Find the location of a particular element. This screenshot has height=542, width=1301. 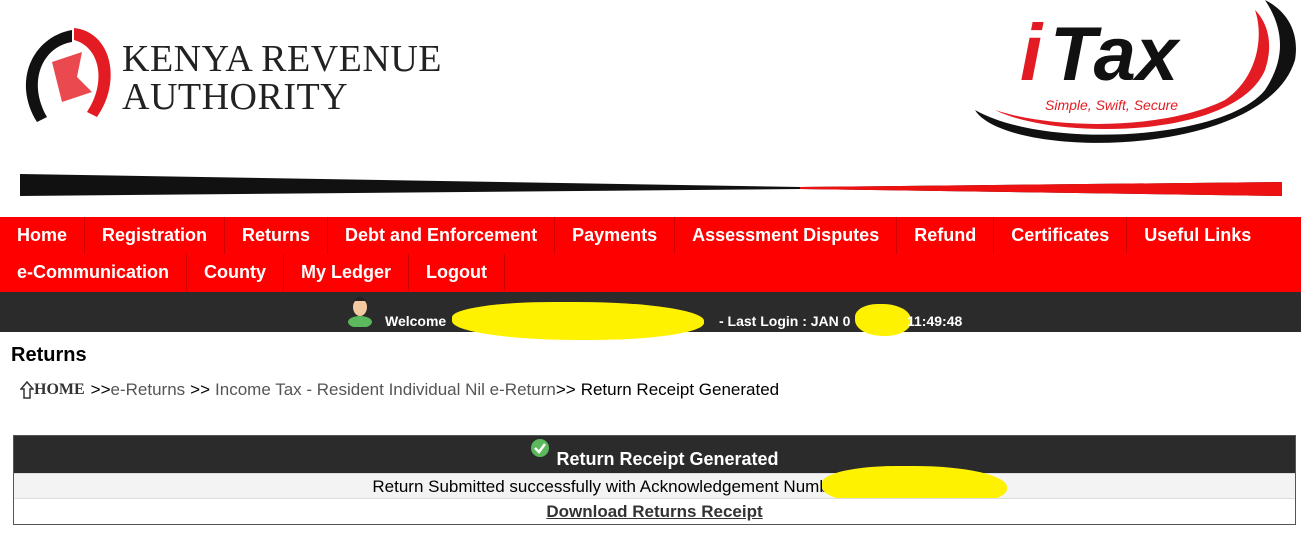

redacted-username is located at coordinates (578, 321).